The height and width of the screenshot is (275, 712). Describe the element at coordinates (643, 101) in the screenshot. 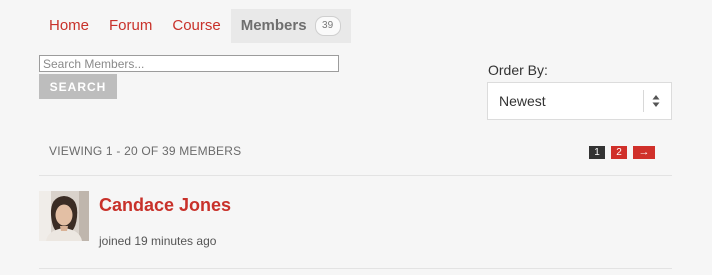

I see `select-divider` at that location.